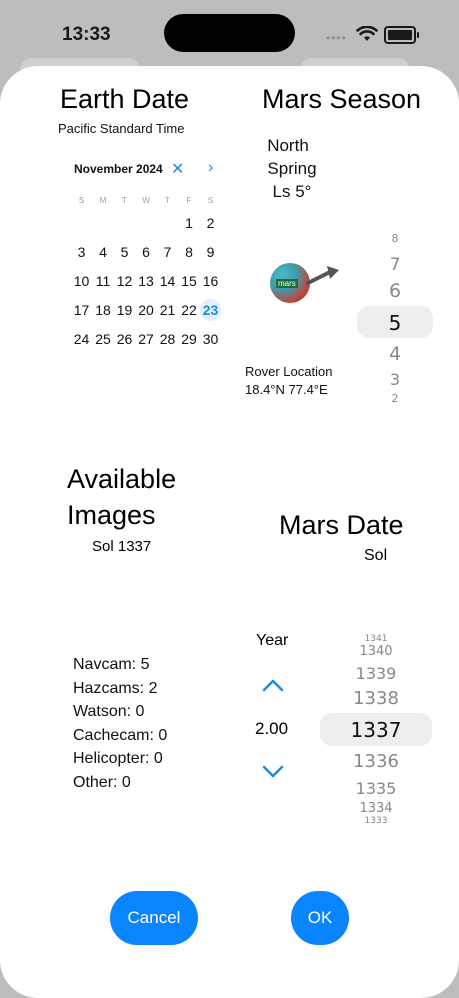 The height and width of the screenshot is (998, 459). I want to click on image-count-item: Cachecam: 0, so click(120, 735).